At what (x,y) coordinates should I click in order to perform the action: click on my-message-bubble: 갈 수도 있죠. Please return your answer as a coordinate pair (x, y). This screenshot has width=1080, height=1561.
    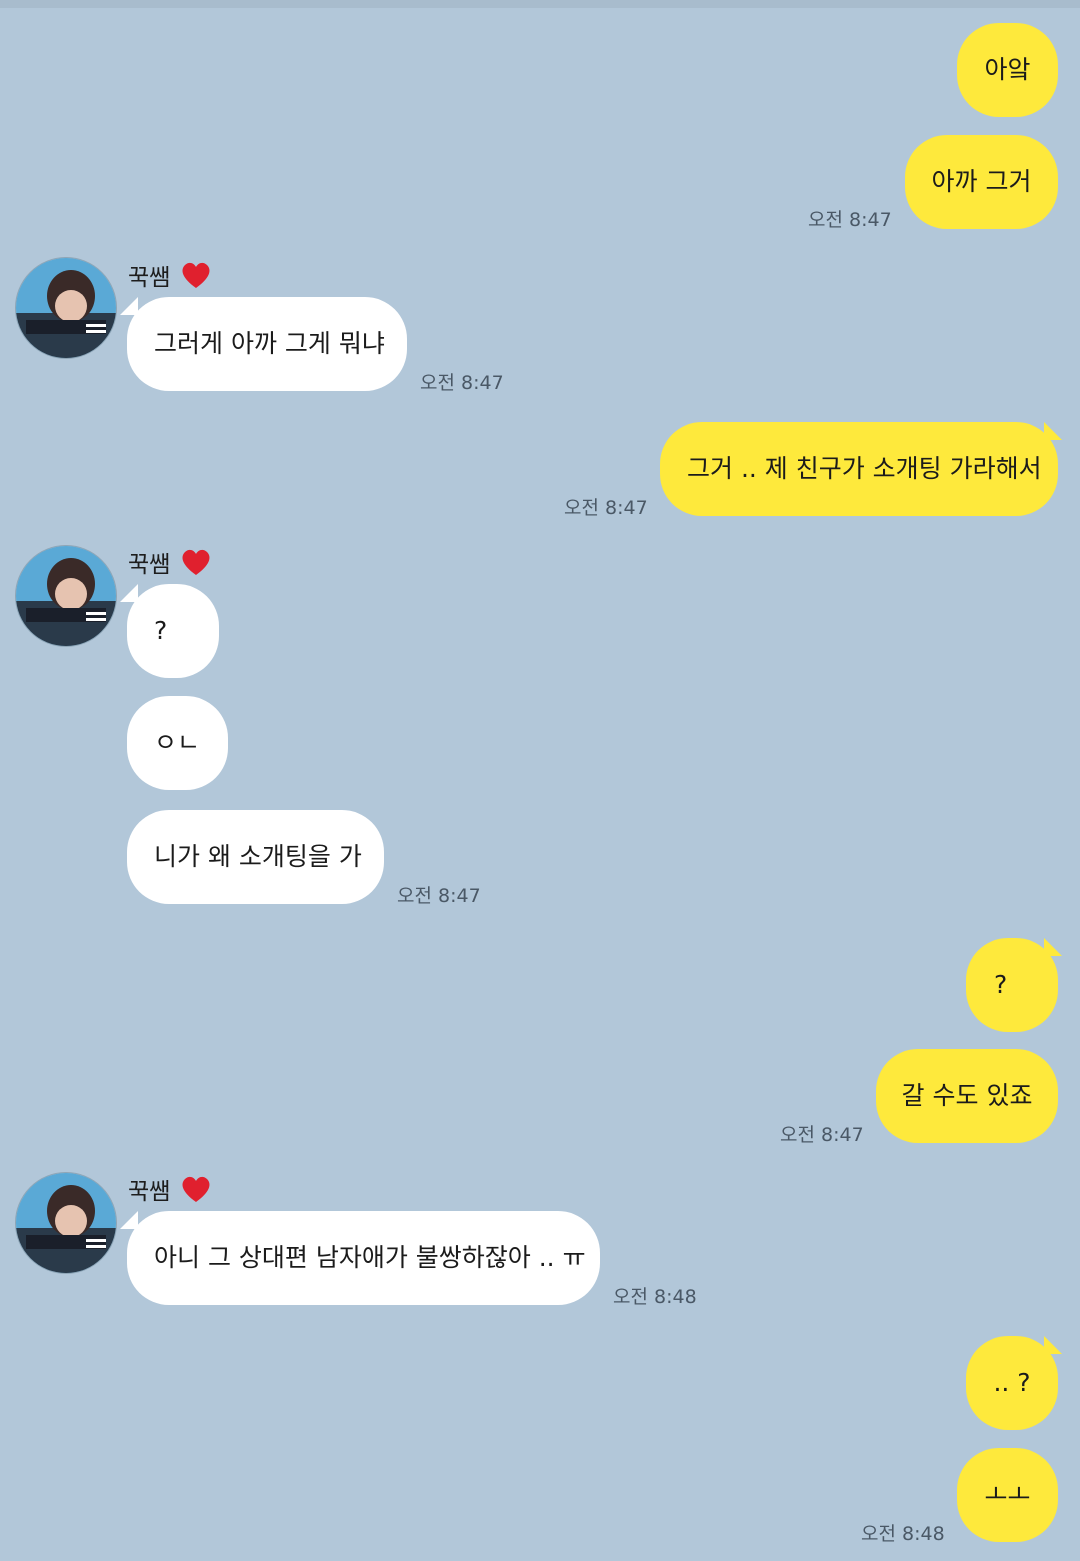
    Looking at the image, I should click on (967, 1096).